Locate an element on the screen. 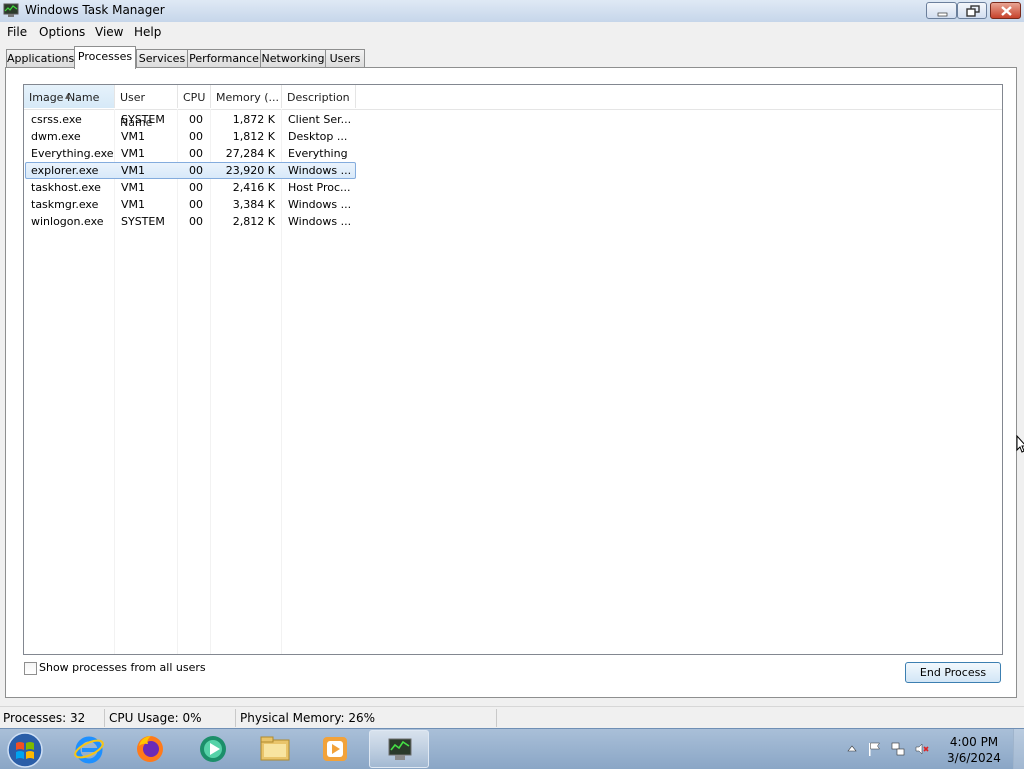 This screenshot has height=769, width=1024. show-desktop-button is located at coordinates (1018, 749).